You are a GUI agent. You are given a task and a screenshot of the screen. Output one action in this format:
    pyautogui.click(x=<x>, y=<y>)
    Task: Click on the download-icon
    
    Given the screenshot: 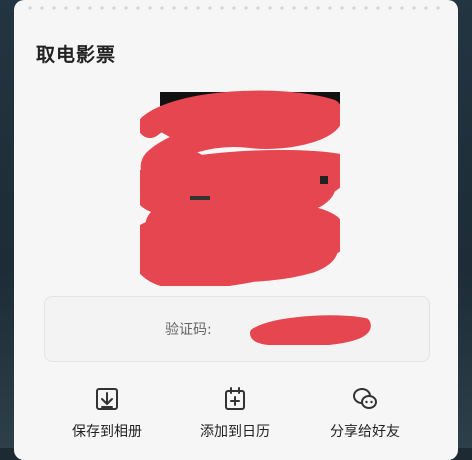 What is the action you would take?
    pyautogui.click(x=107, y=399)
    